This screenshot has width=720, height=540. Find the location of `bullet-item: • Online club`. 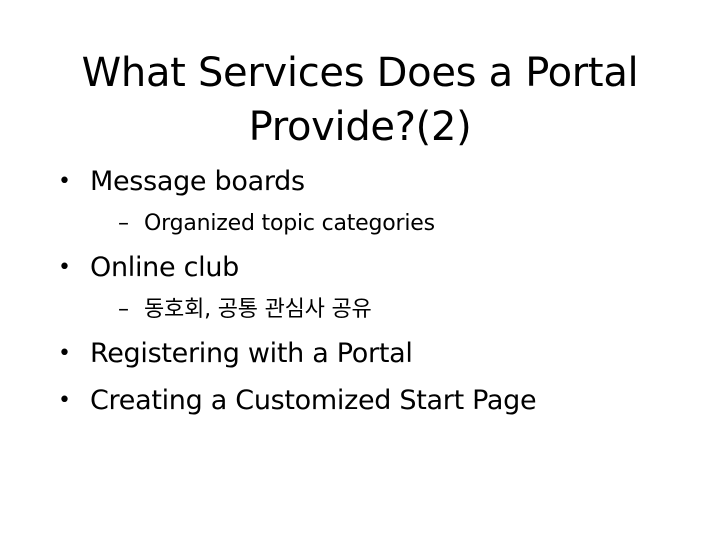

bullet-item: • Online club is located at coordinates (148, 268).